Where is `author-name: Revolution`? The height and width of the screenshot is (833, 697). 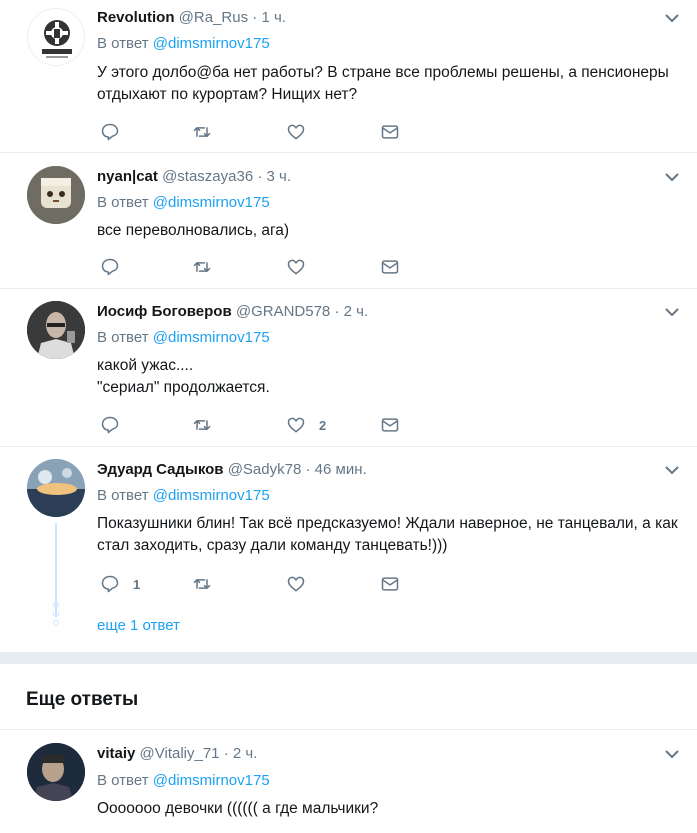 author-name: Revolution is located at coordinates (136, 17).